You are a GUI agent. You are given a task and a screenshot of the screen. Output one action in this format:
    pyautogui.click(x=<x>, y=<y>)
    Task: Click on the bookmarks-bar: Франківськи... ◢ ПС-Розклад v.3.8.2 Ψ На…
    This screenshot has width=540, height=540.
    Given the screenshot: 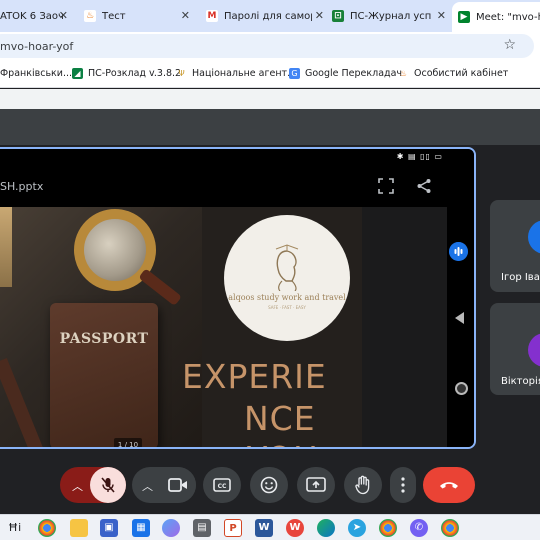 What is the action you would take?
    pyautogui.click(x=270, y=74)
    